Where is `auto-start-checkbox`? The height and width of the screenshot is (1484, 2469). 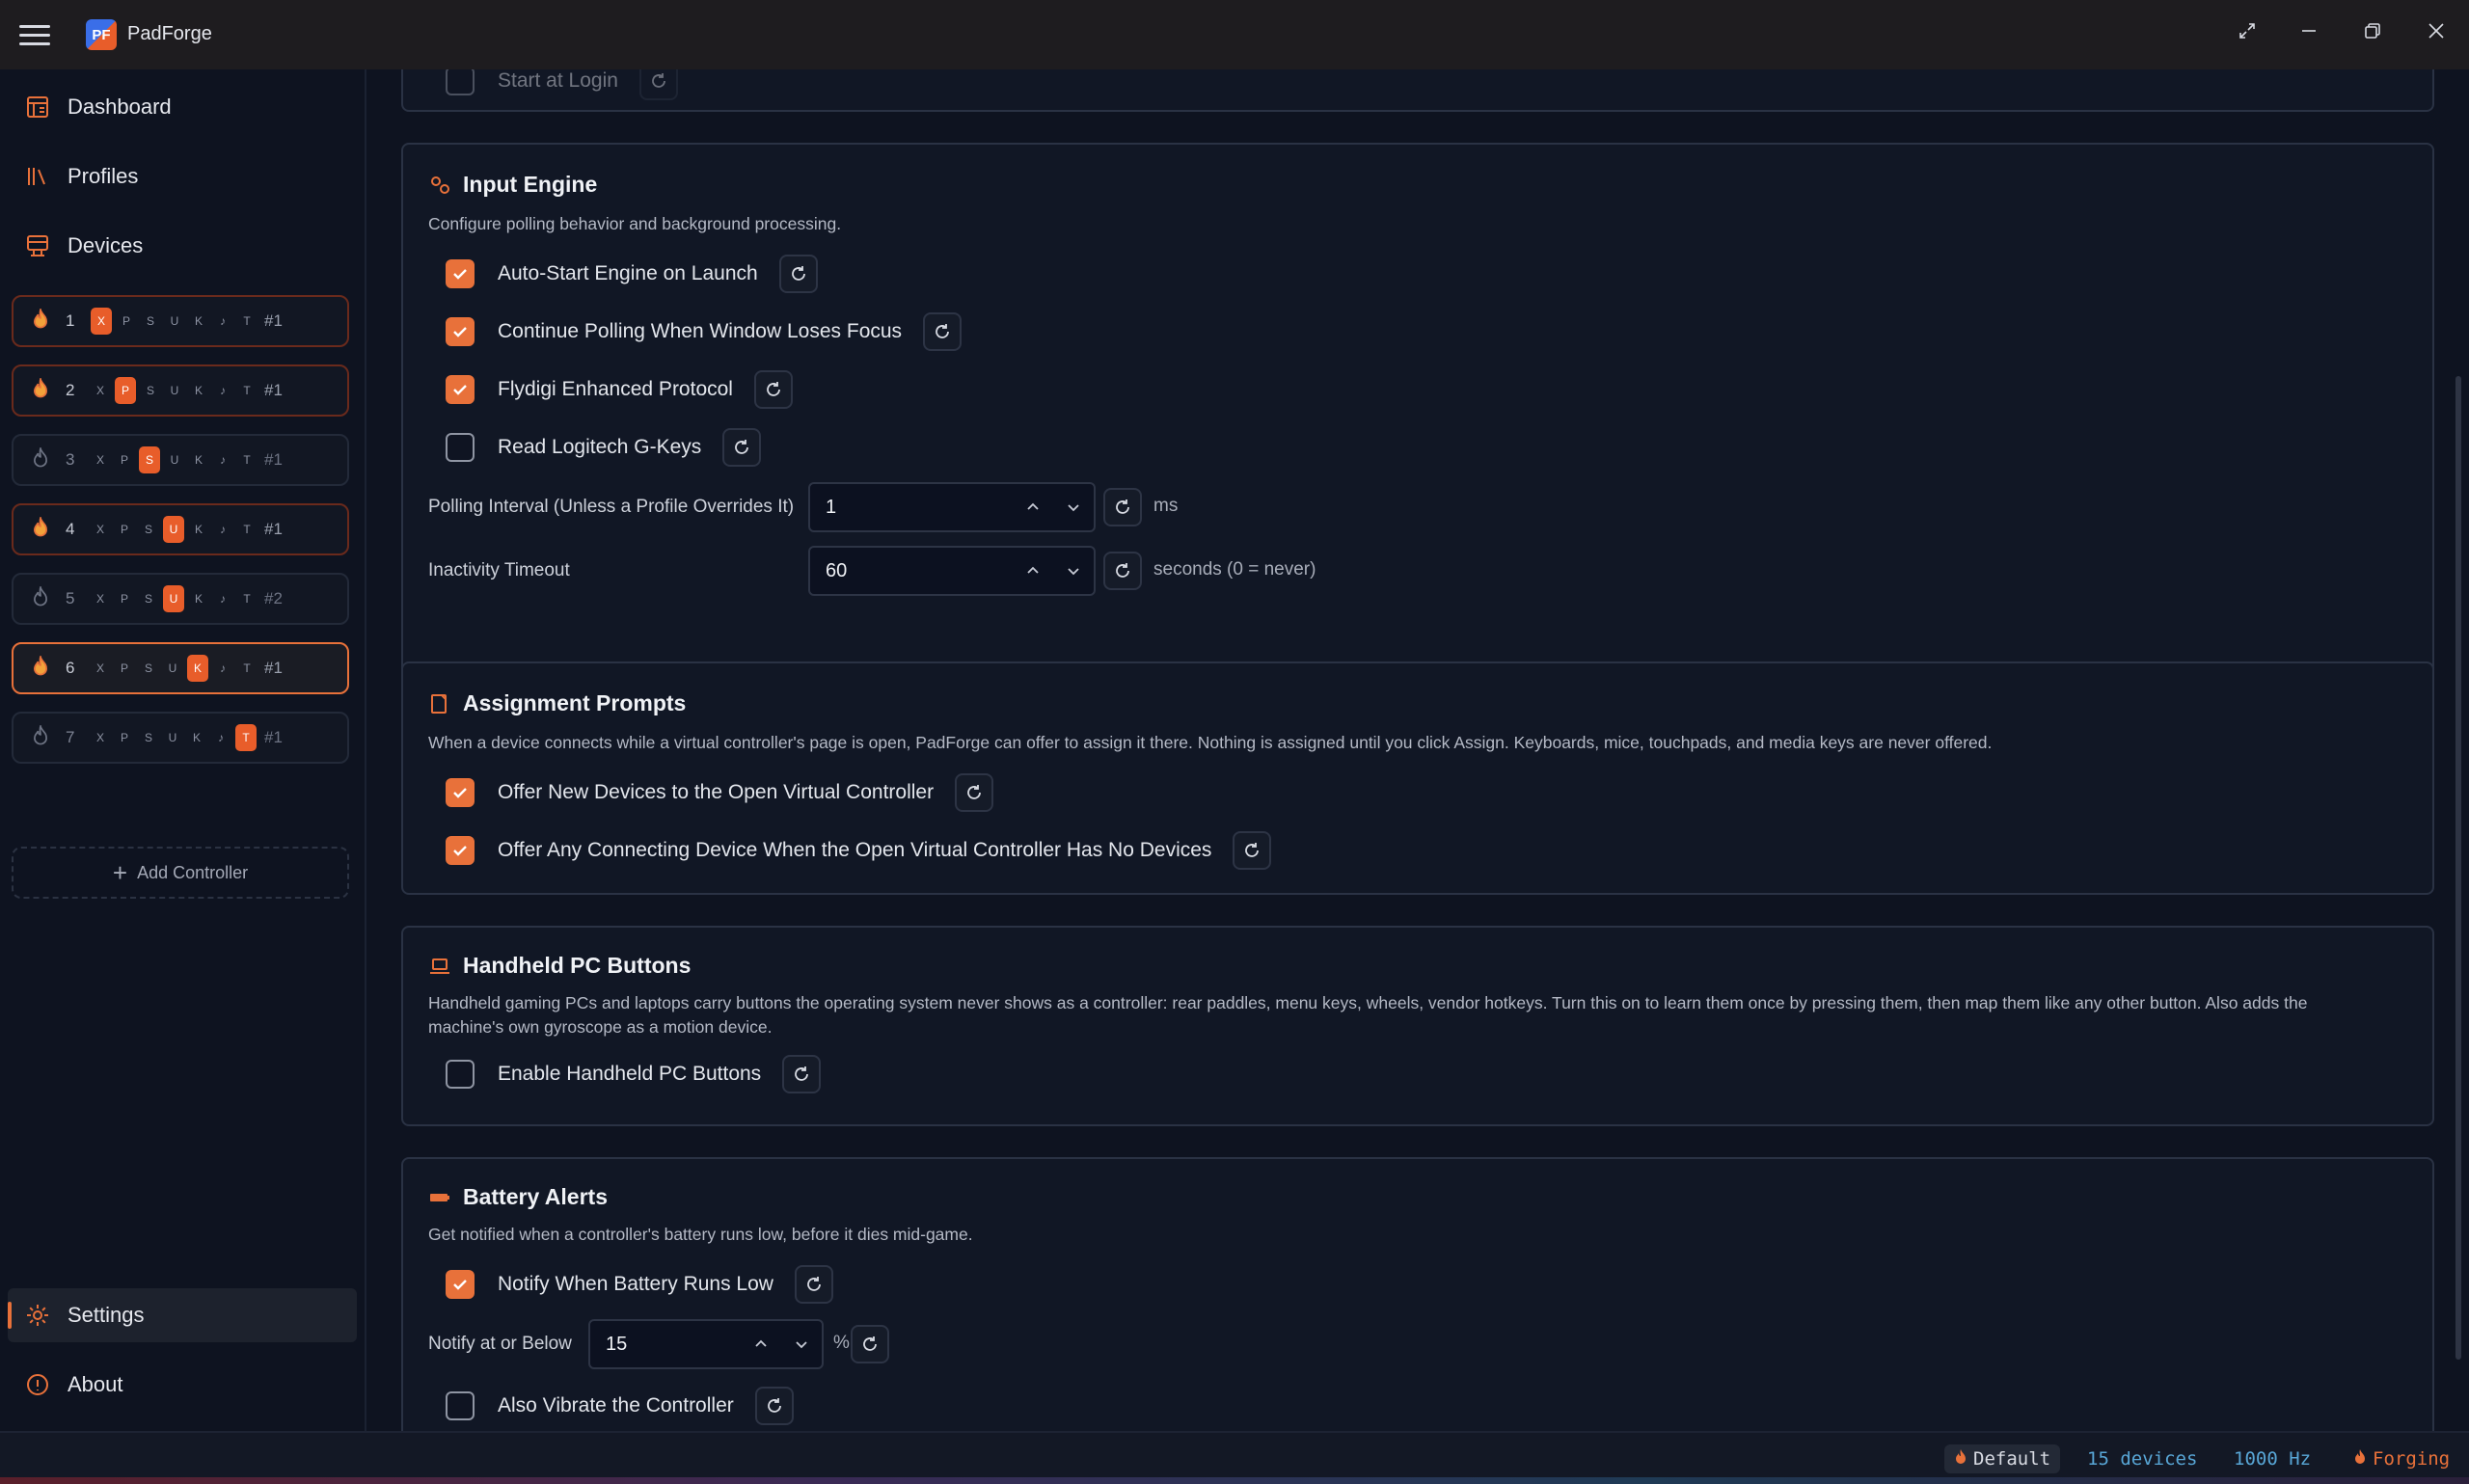
auto-start-checkbox is located at coordinates (461, 273).